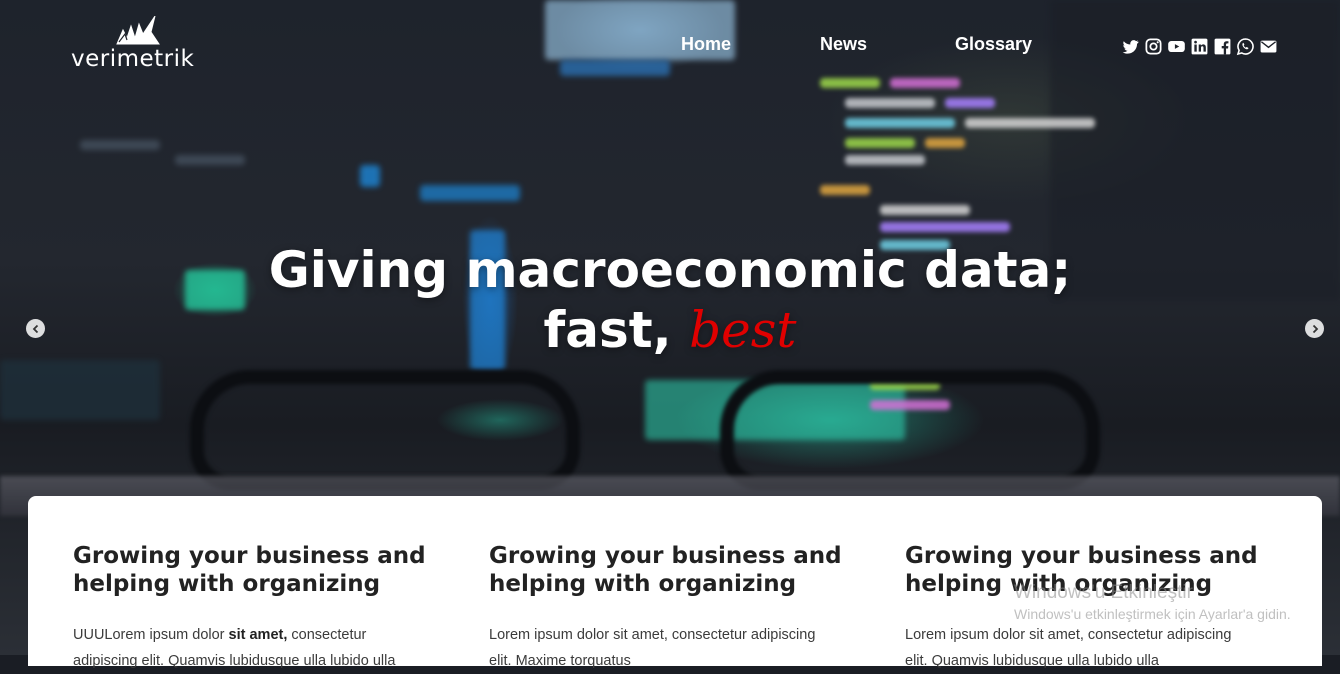 This screenshot has height=674, width=1340. Describe the element at coordinates (133, 59) in the screenshot. I see `brand-name: verimetrik` at that location.